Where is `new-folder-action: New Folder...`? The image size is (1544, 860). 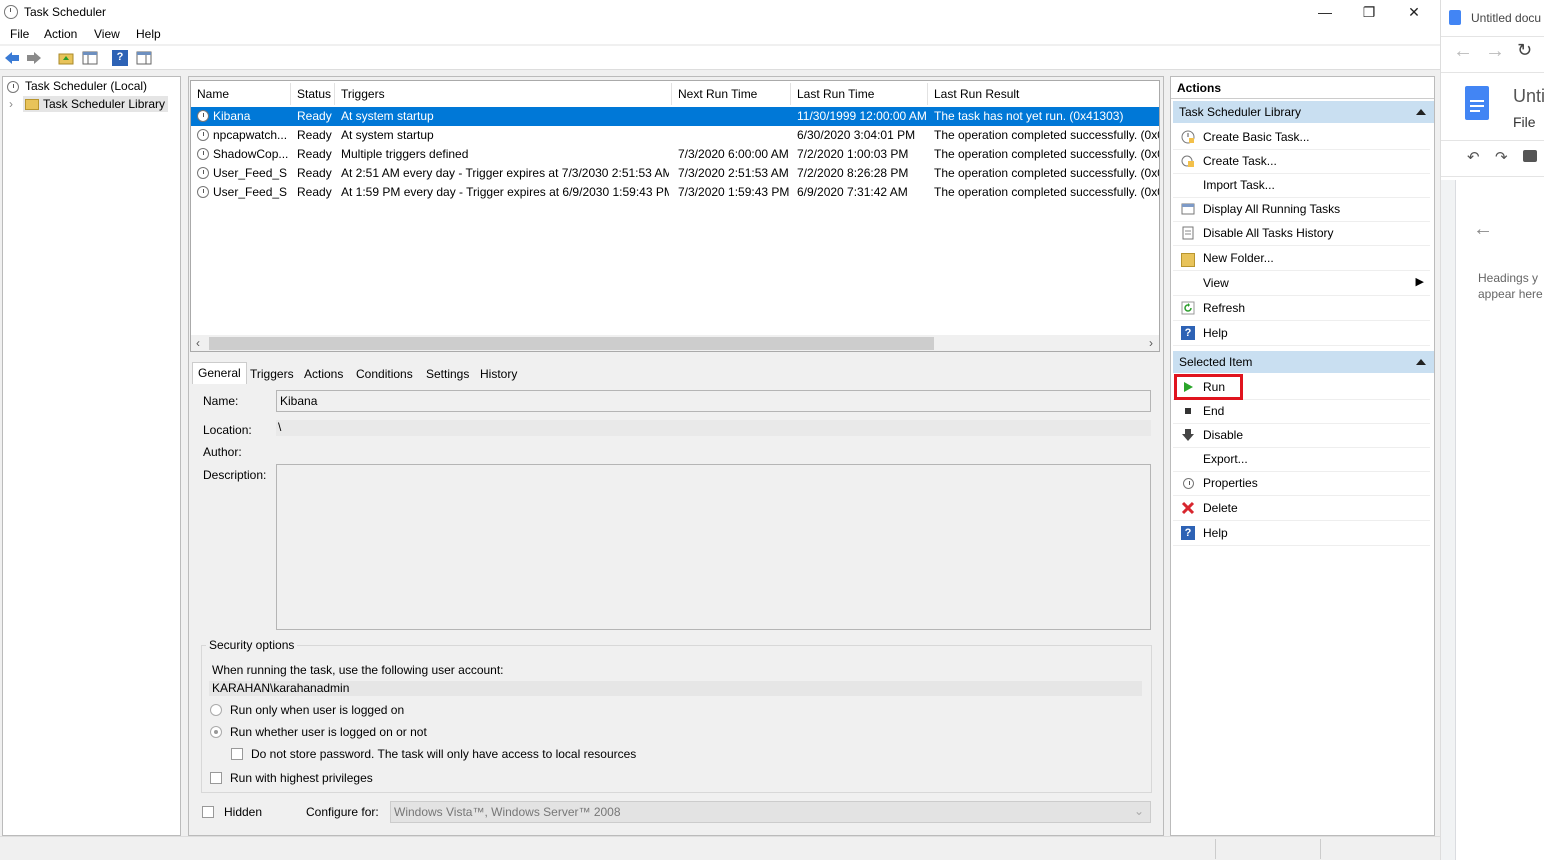 new-folder-action: New Folder... is located at coordinates (1301, 258).